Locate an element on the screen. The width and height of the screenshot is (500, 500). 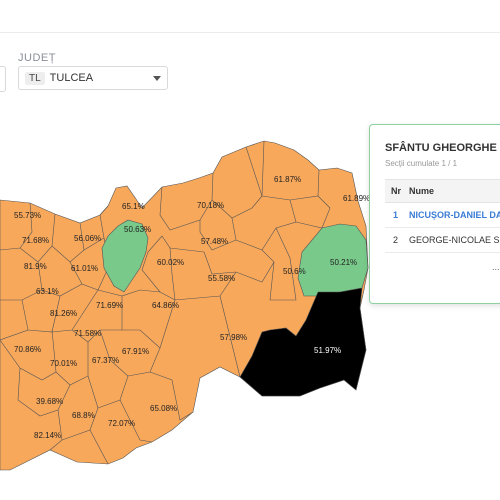
commune-percent-label: 56.06% is located at coordinates (87, 238).